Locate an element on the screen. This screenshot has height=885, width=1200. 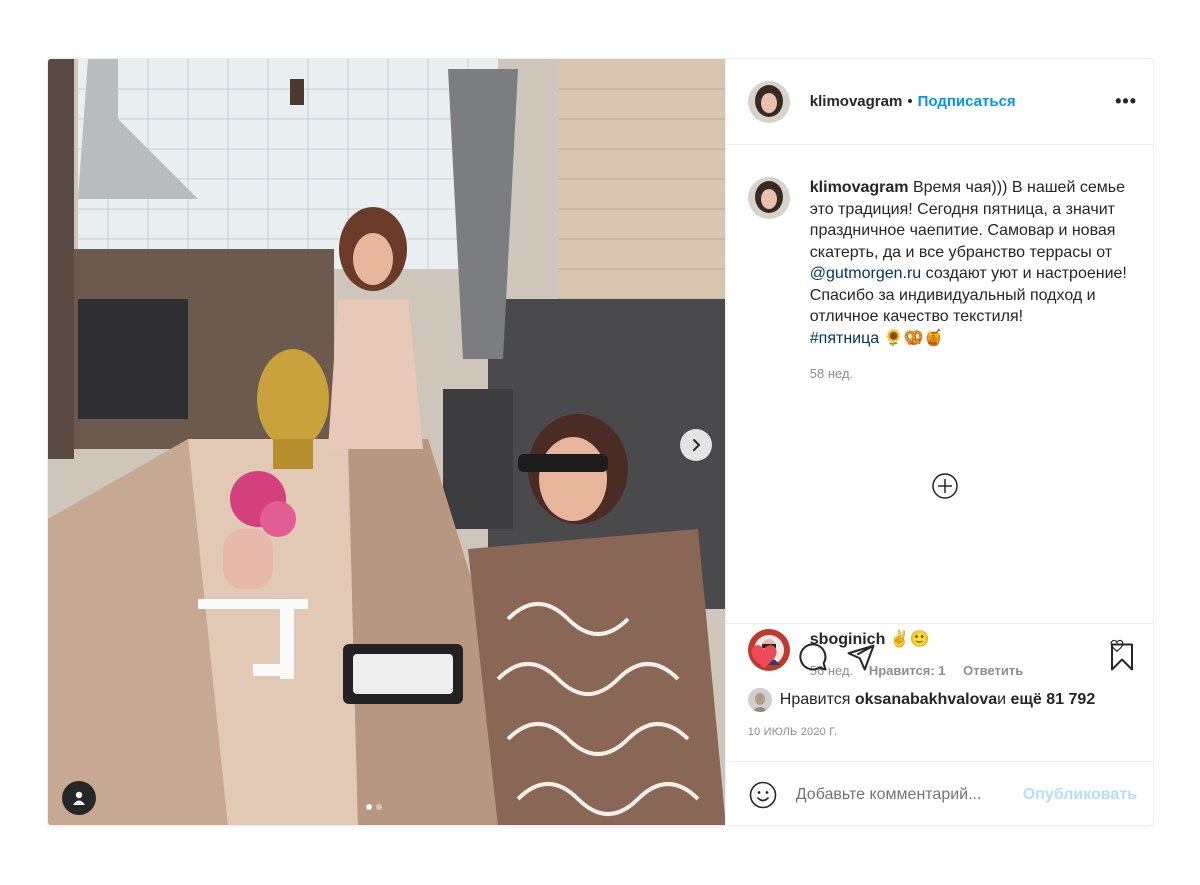
caption-time: 58 нед. is located at coordinates (831, 373).